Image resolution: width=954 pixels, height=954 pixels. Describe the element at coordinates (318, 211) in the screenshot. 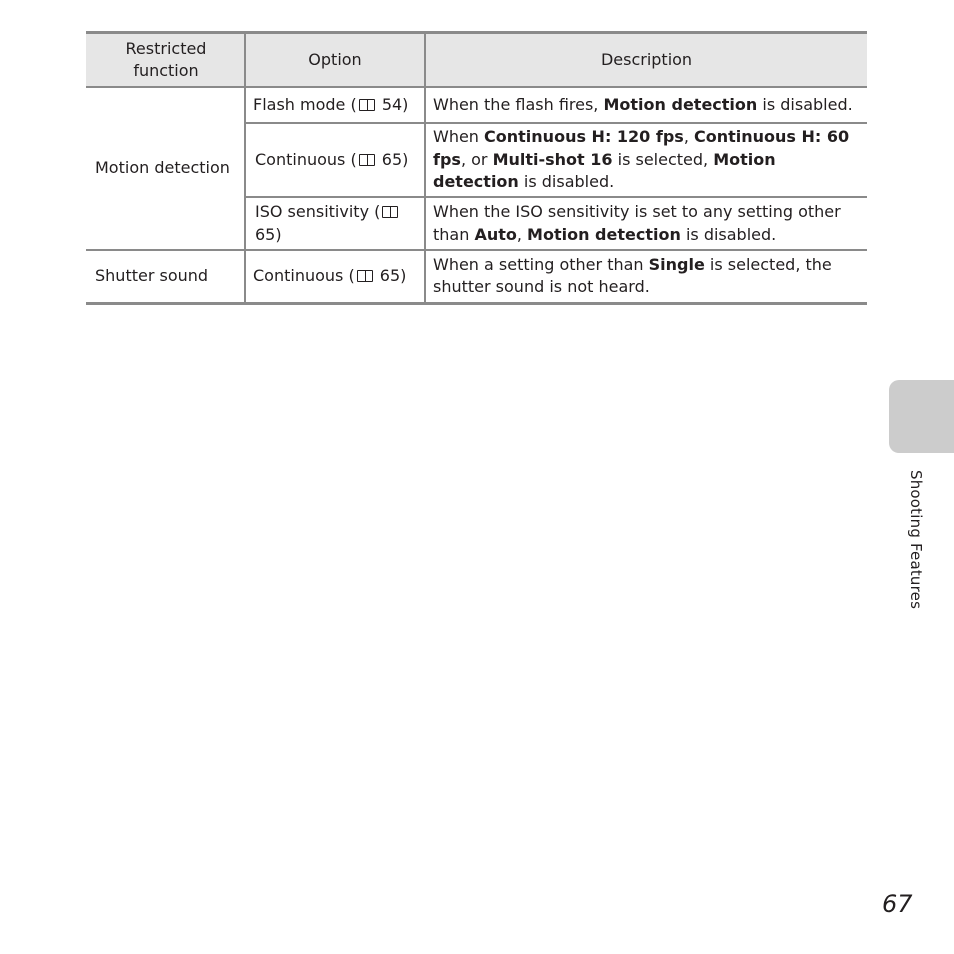

I see `option-label: ISO sensitivity (` at that location.